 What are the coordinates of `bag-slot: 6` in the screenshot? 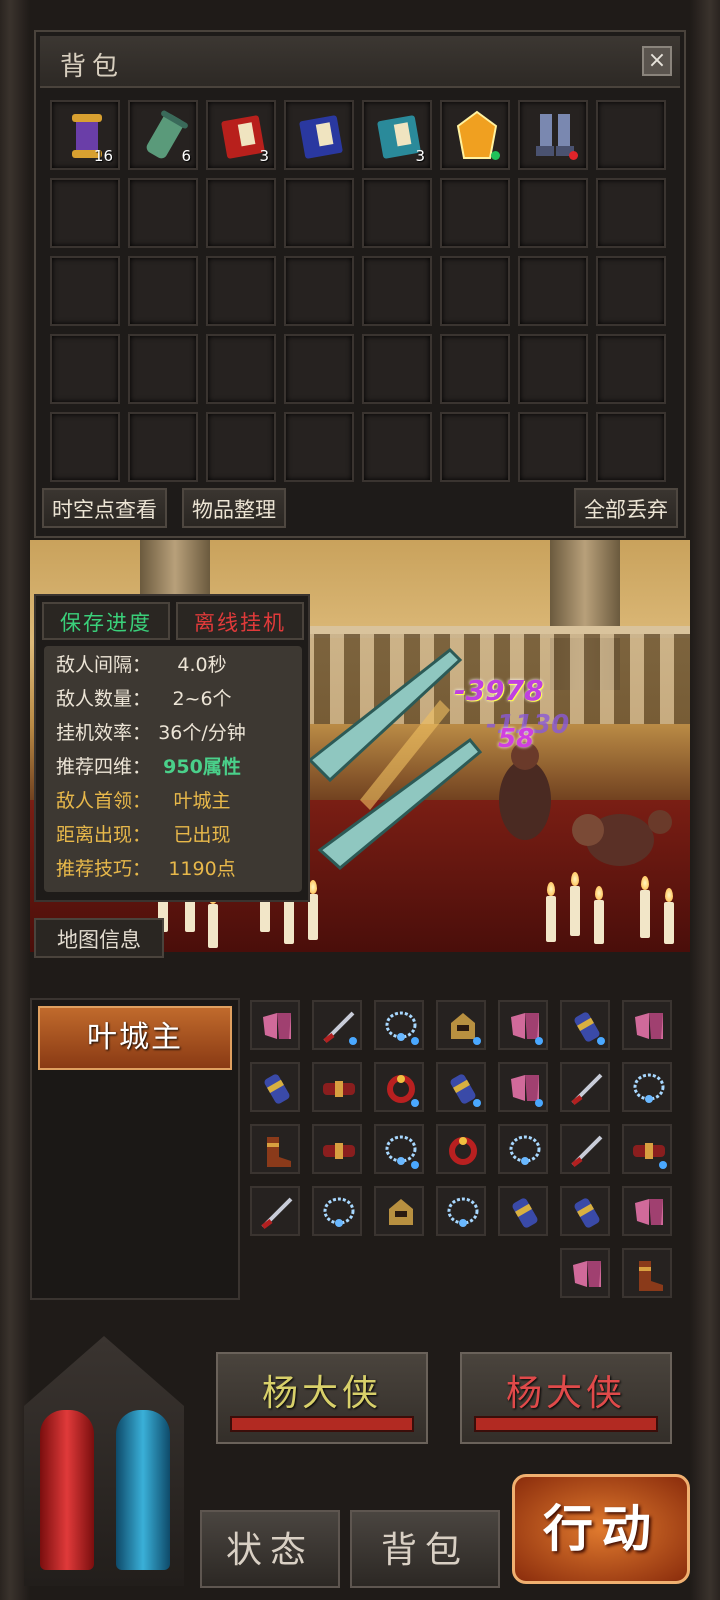 It's located at (163, 135).